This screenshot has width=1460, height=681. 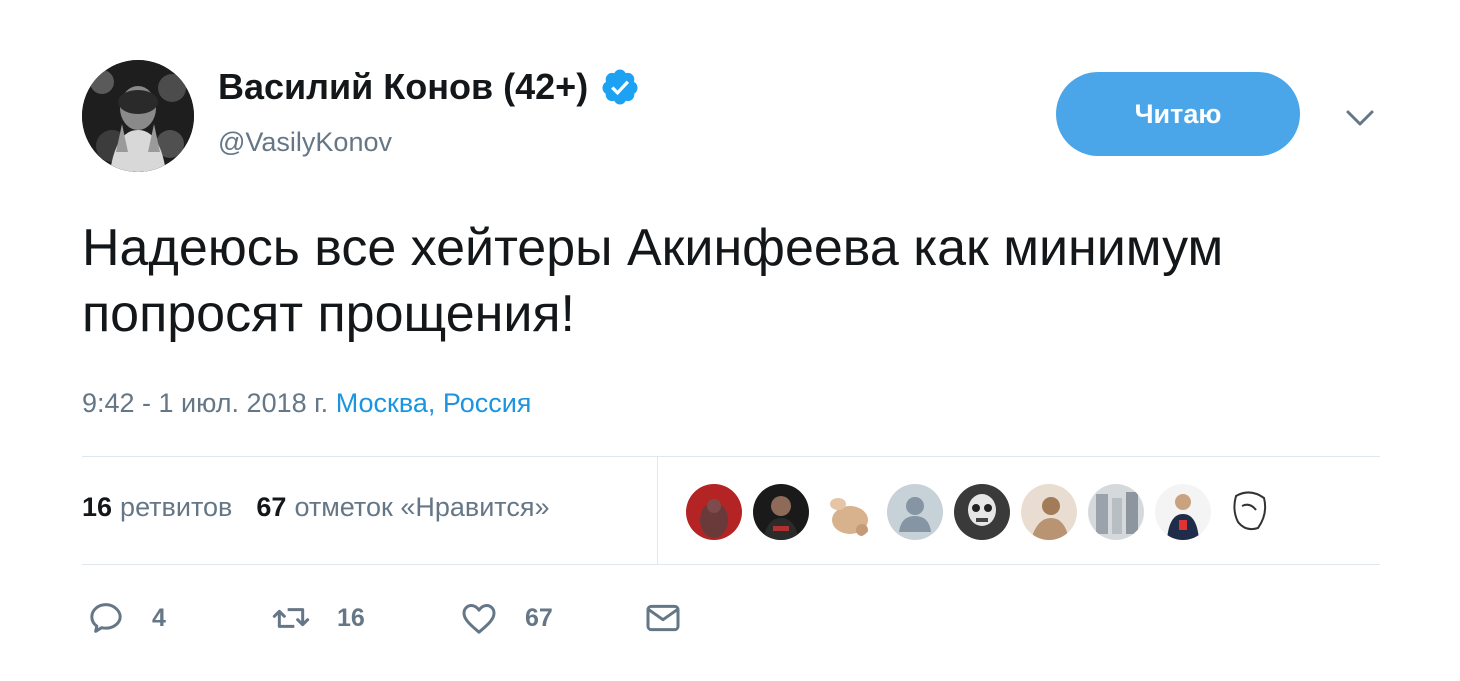 I want to click on tweet-meta: 9:42 - 1 июл. 2018 г. Москва, Россия, so click(x=306, y=403).